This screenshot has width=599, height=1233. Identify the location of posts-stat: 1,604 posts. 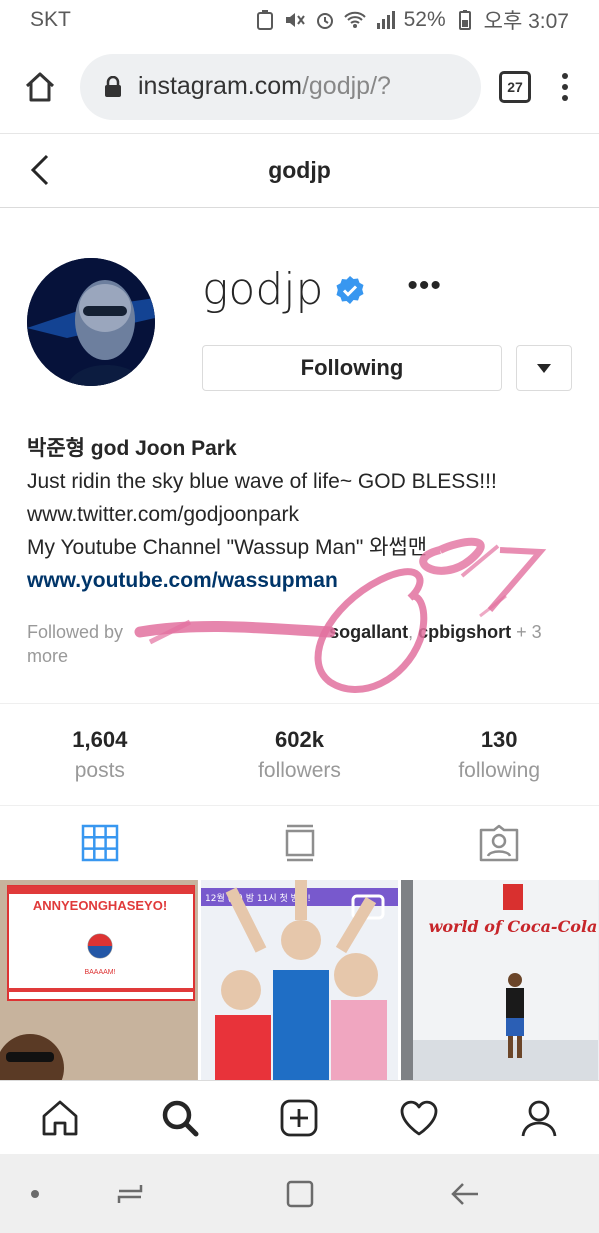
(100, 754).